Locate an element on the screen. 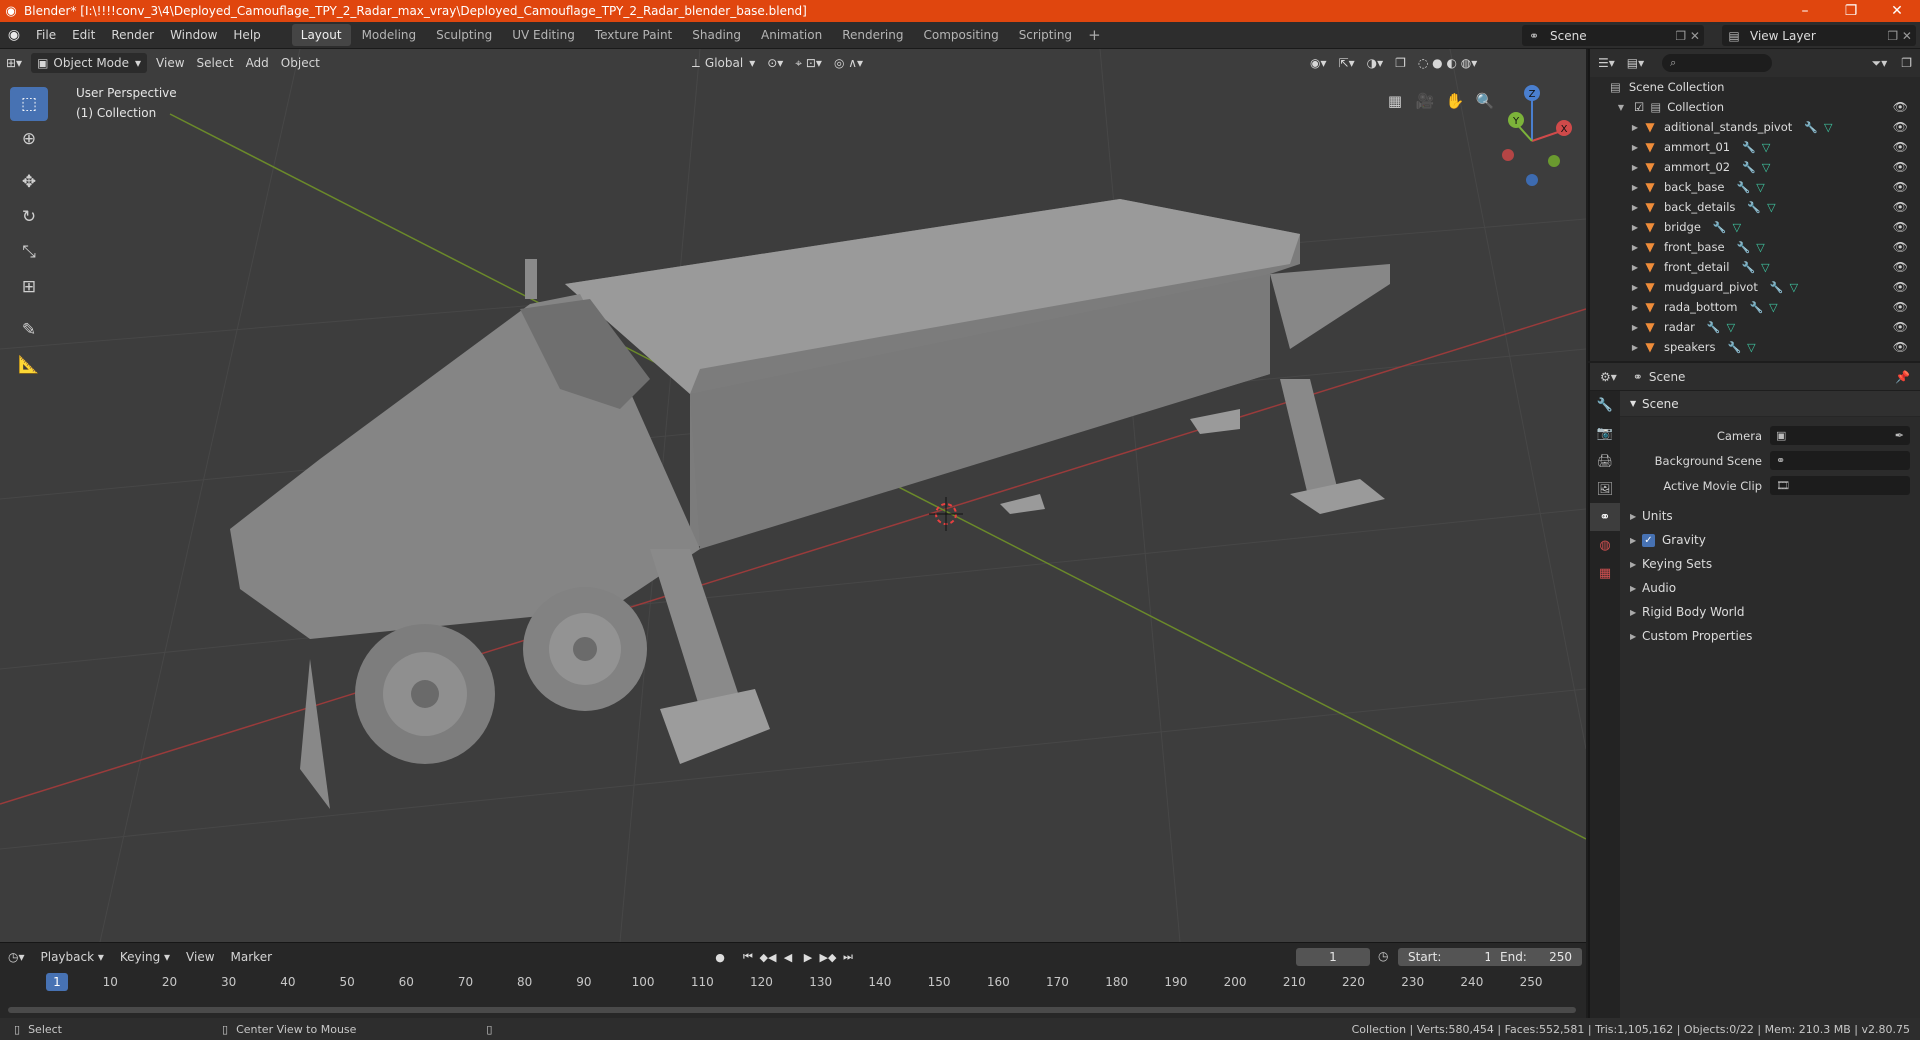 The image size is (1920, 1040). gravity-panel: ▶ ✓ Gravity is located at coordinates (1770, 540).